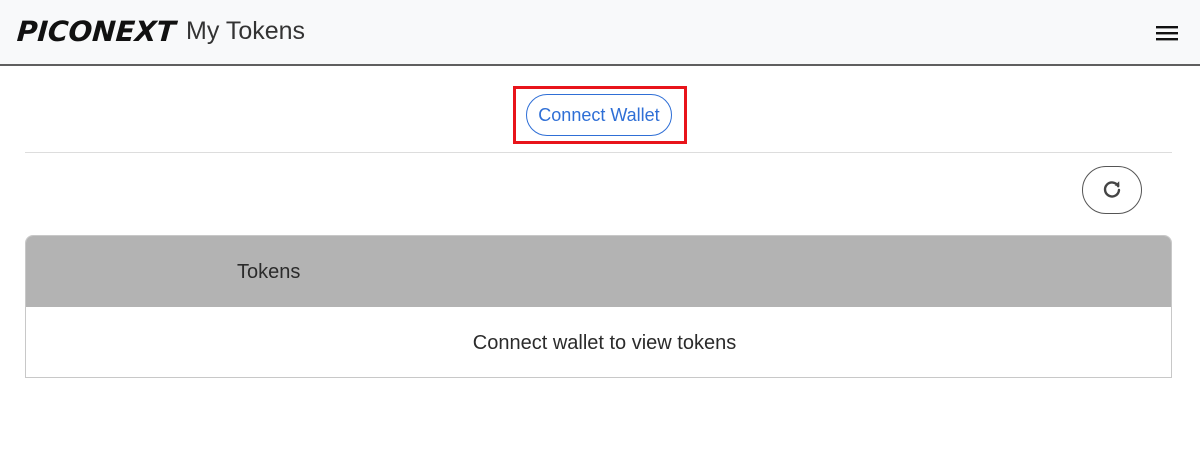 This screenshot has width=1200, height=459. I want to click on hamburger-menu-icon, so click(1167, 33).